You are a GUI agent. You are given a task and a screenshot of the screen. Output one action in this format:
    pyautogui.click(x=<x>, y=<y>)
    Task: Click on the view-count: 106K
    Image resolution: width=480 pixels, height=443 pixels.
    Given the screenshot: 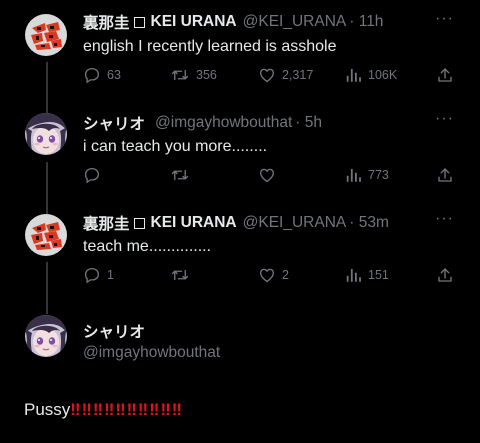 What is the action you would take?
    pyautogui.click(x=383, y=75)
    